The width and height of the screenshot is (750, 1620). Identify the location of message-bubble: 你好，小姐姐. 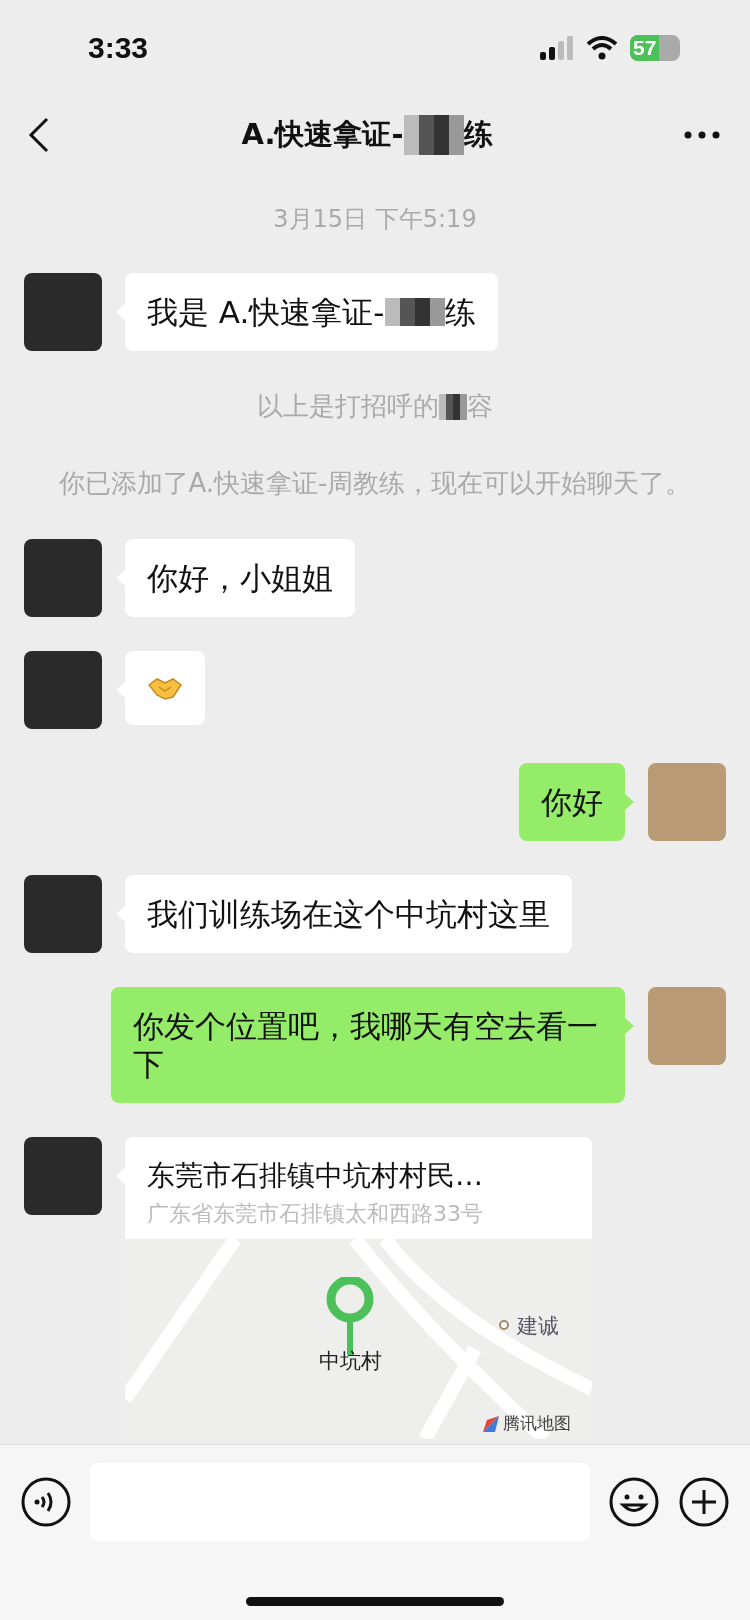
(240, 578).